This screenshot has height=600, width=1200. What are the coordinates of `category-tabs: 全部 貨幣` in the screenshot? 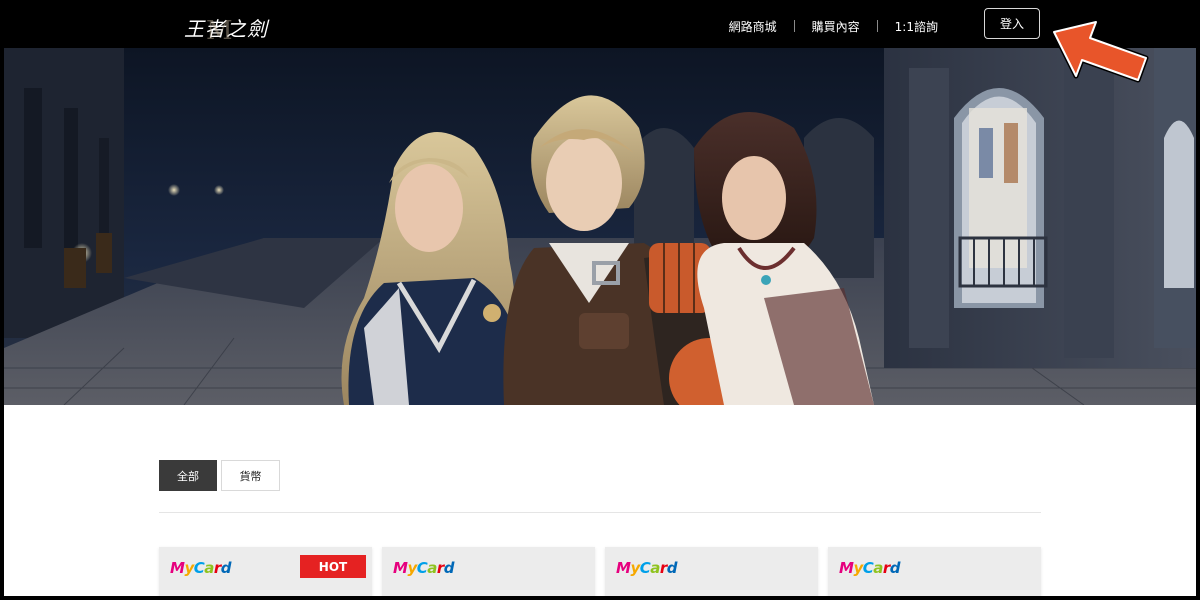 It's located at (219, 475).